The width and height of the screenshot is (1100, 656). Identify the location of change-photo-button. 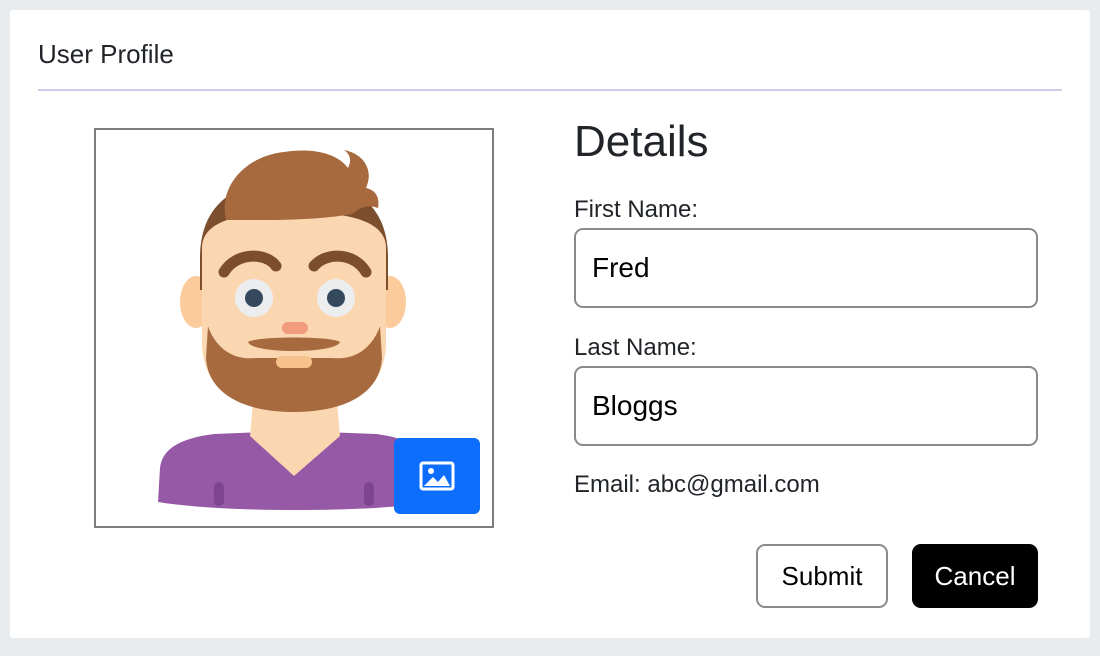
(437, 476).